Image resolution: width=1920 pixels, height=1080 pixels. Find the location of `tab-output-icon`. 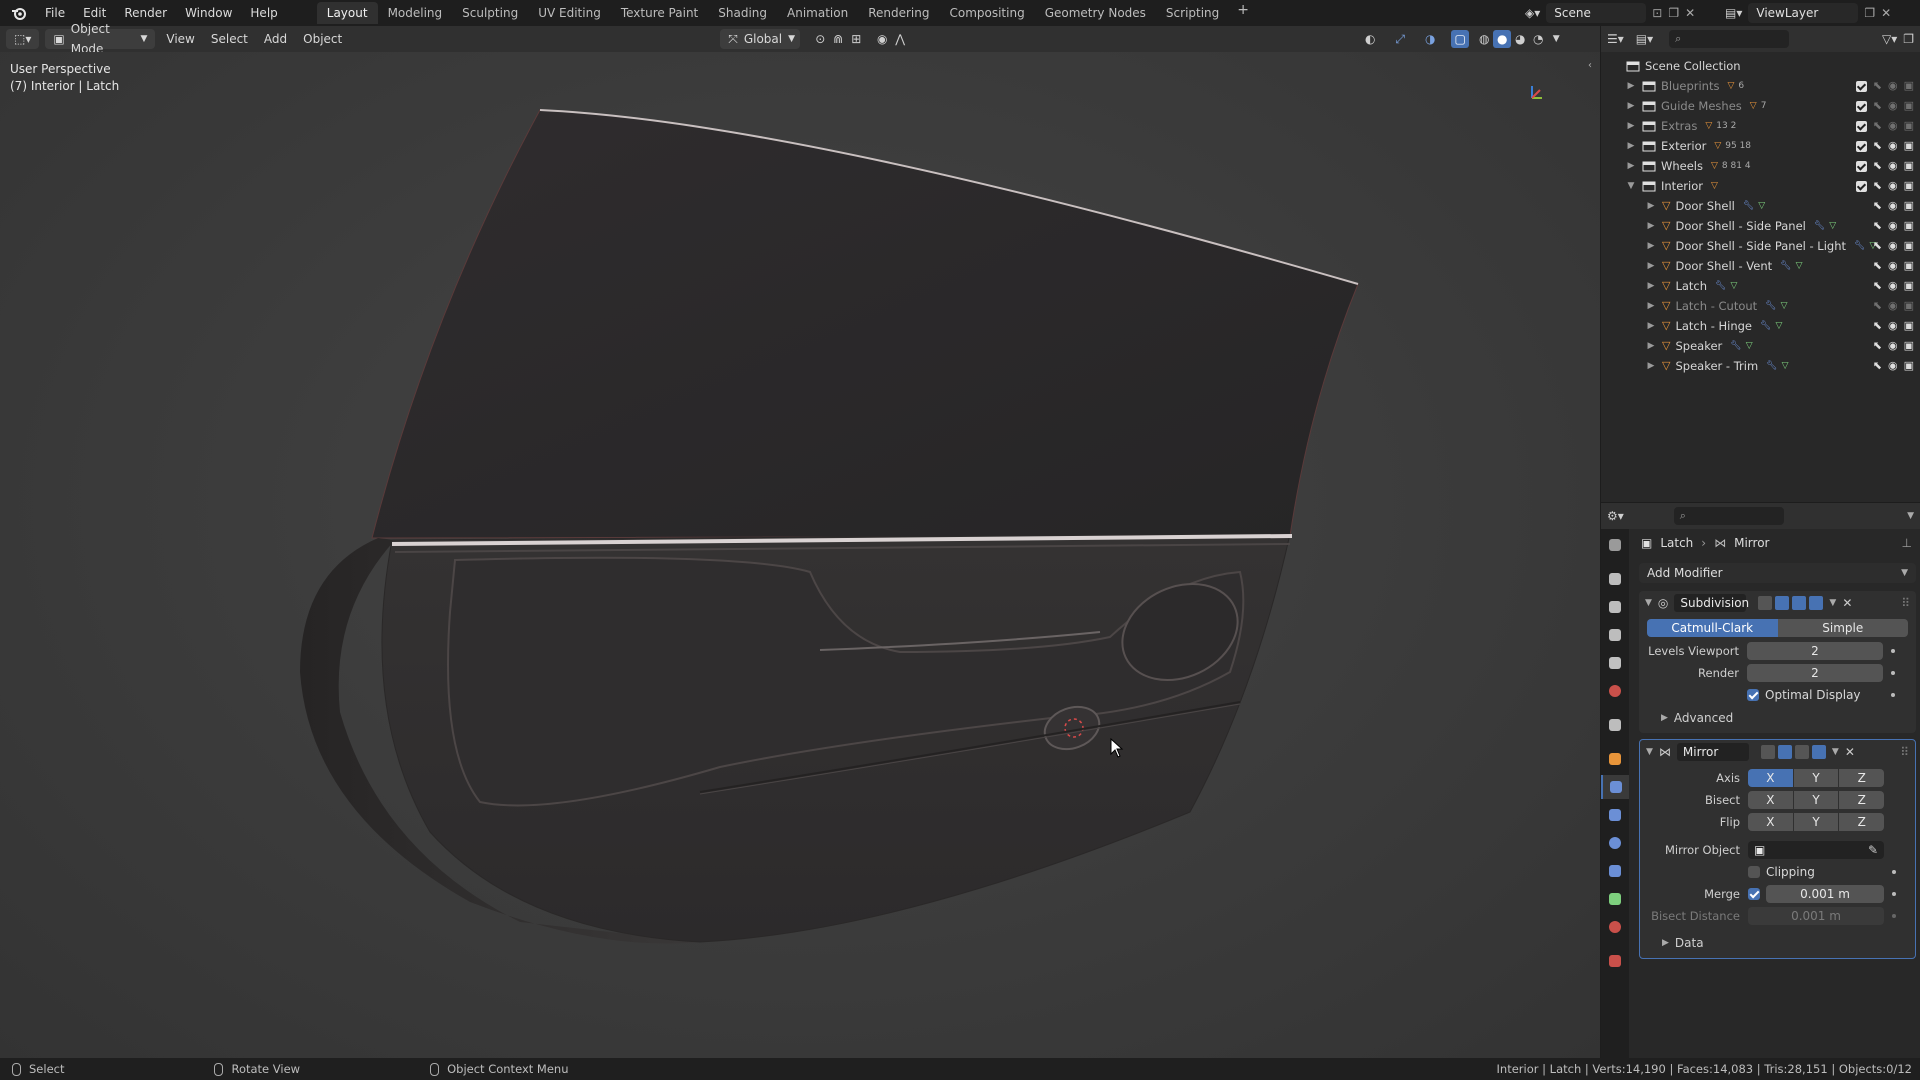

tab-output-icon is located at coordinates (1615, 607).